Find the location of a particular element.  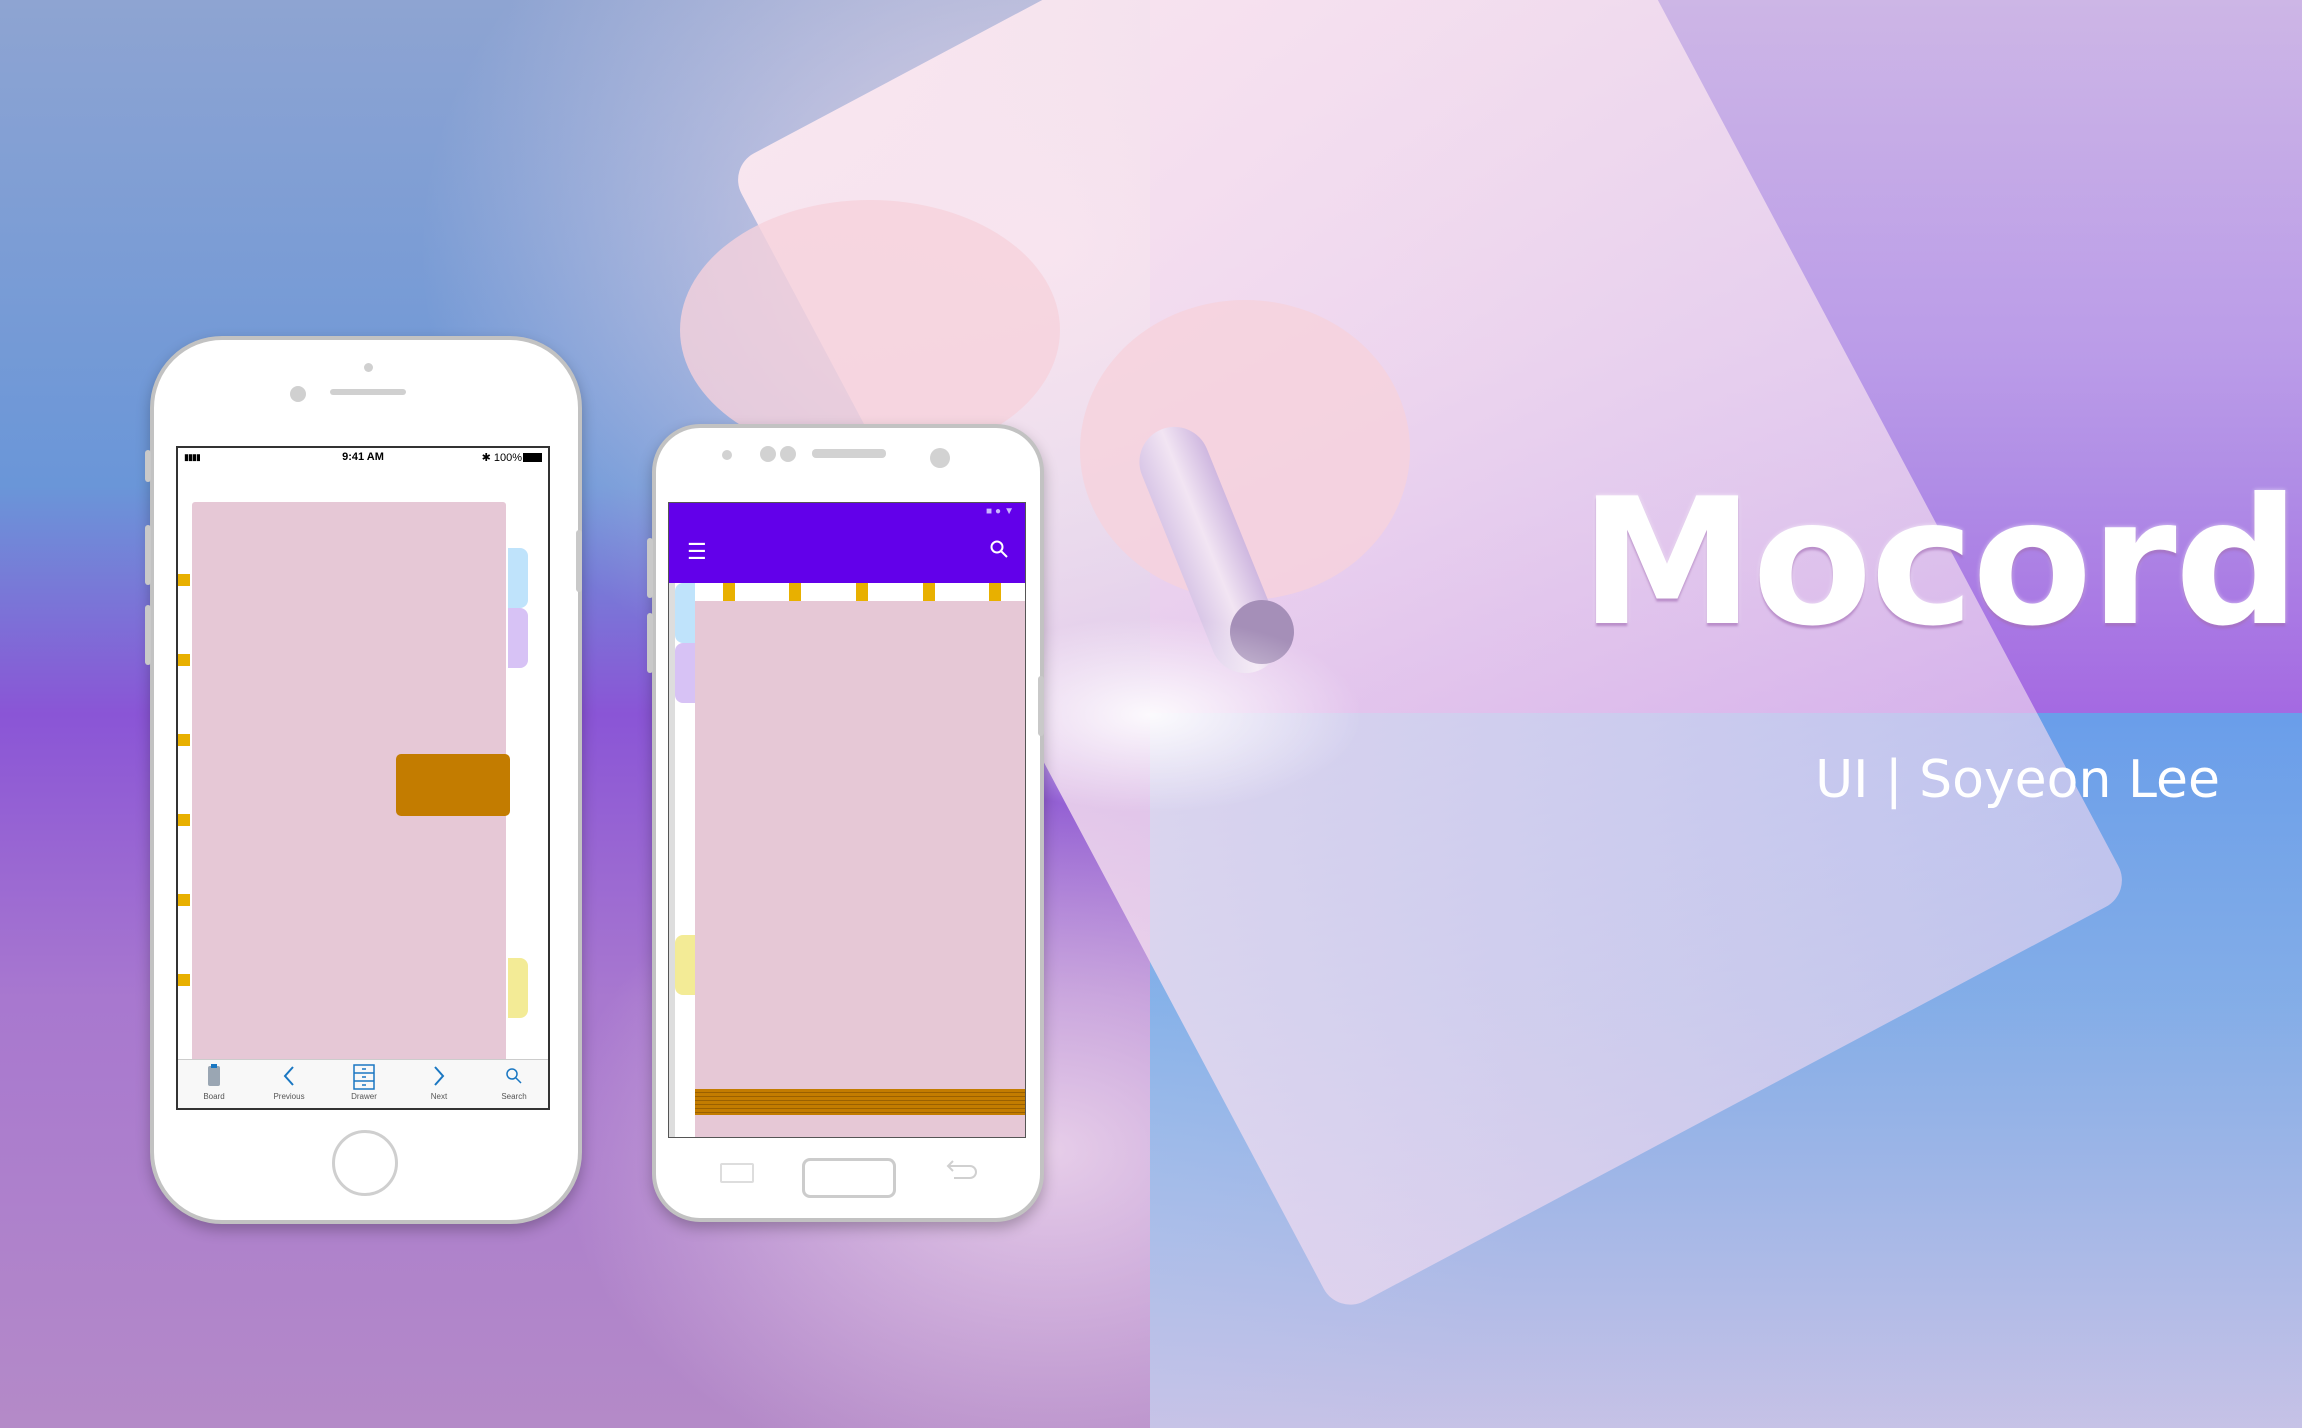

battery-text: ✱ 100% is located at coordinates (501, 458).